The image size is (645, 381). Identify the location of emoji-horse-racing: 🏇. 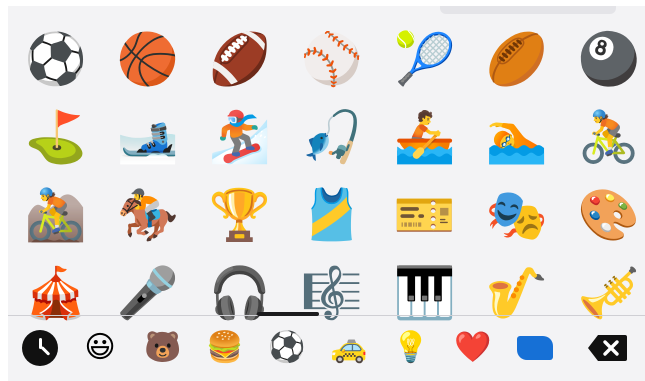
(148, 215).